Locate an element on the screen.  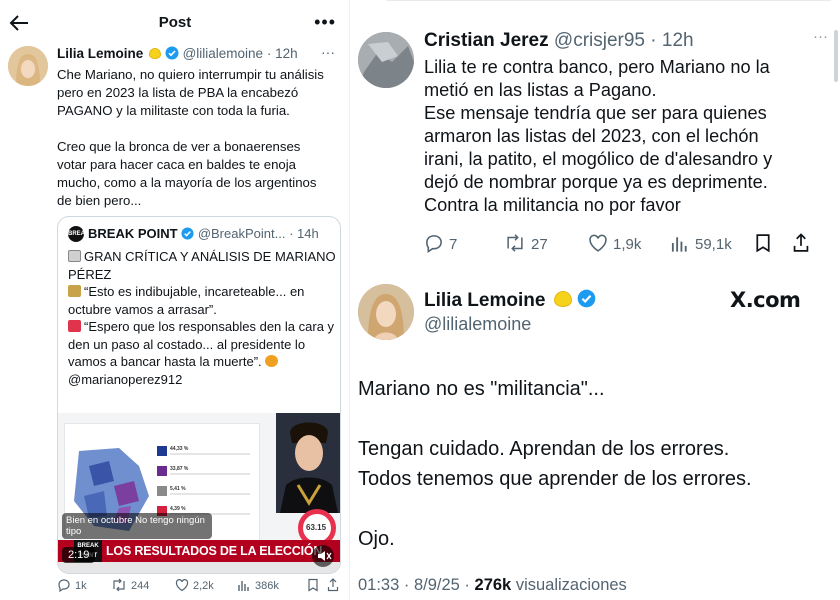
post-header: Post ••• is located at coordinates (175, 22).